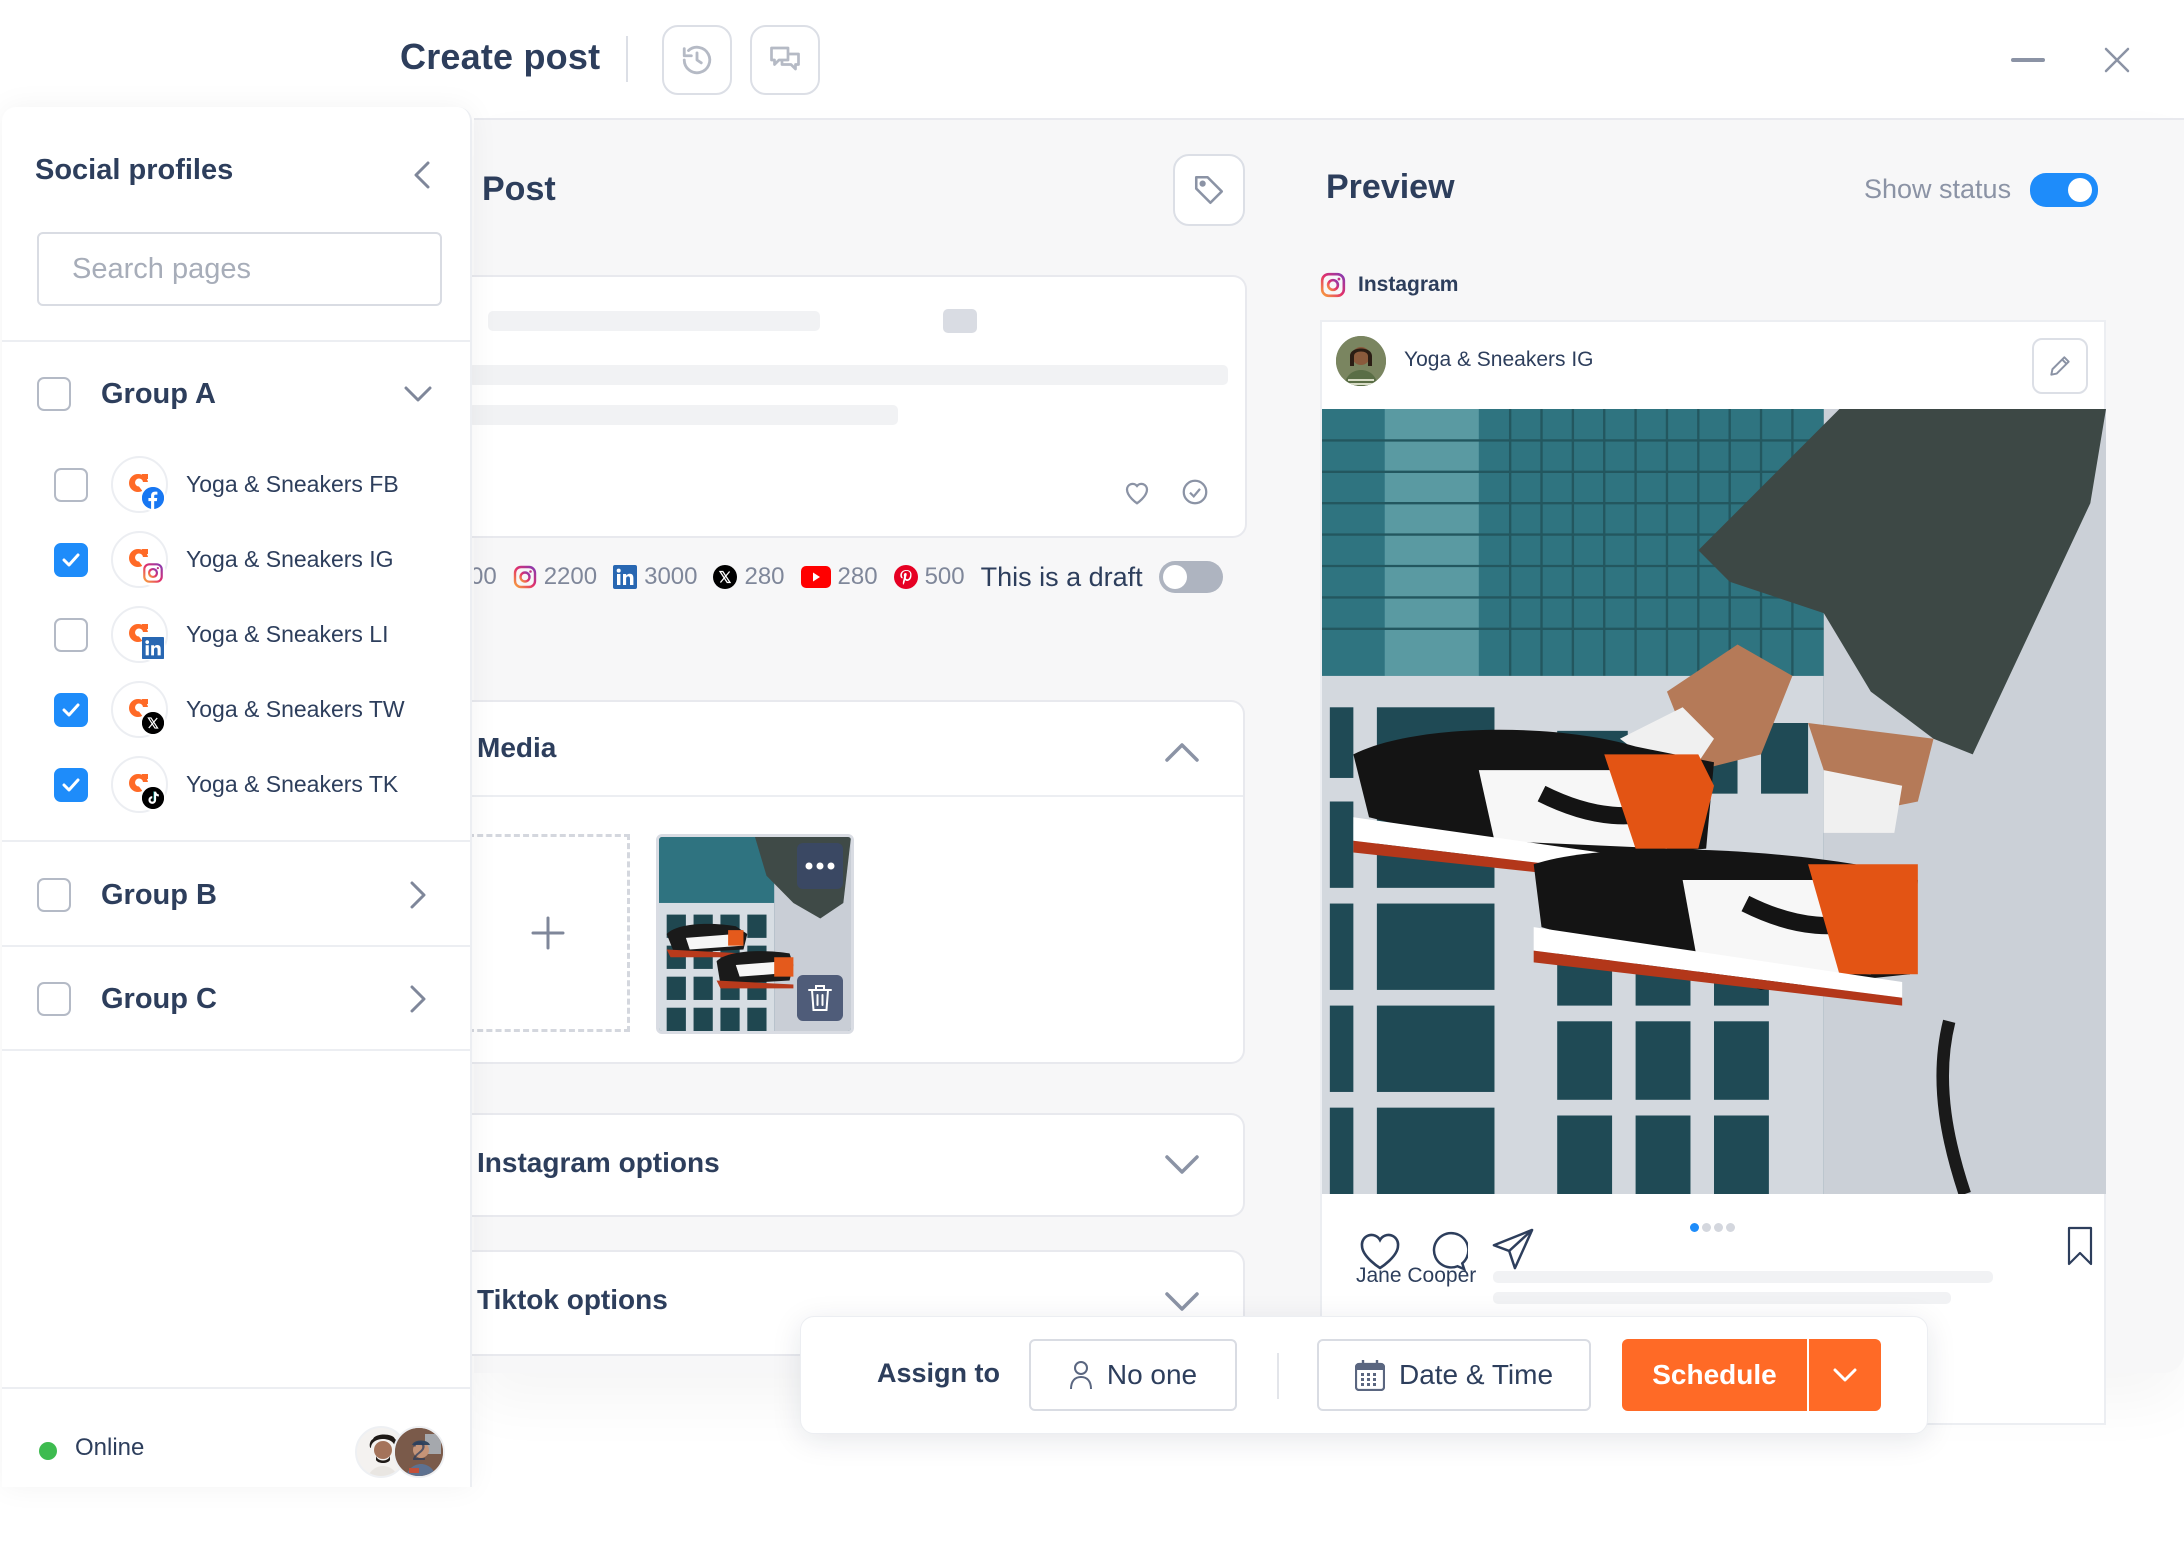 This screenshot has width=2184, height=1556. Describe the element at coordinates (855, 796) in the screenshot. I see `media-divider` at that location.